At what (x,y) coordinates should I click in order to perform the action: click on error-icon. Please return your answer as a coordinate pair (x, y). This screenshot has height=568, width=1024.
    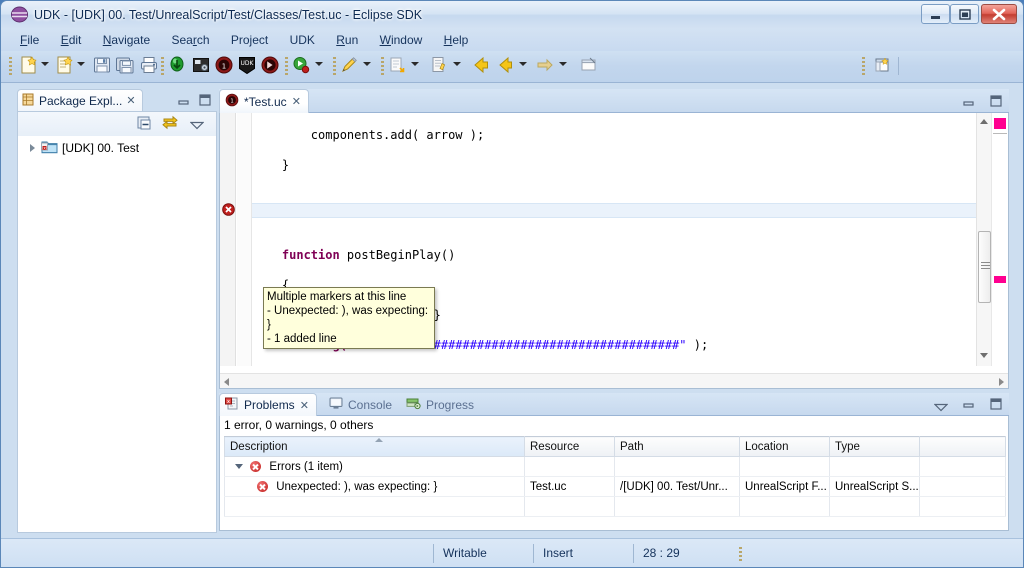
    Looking at the image, I should click on (256, 466).